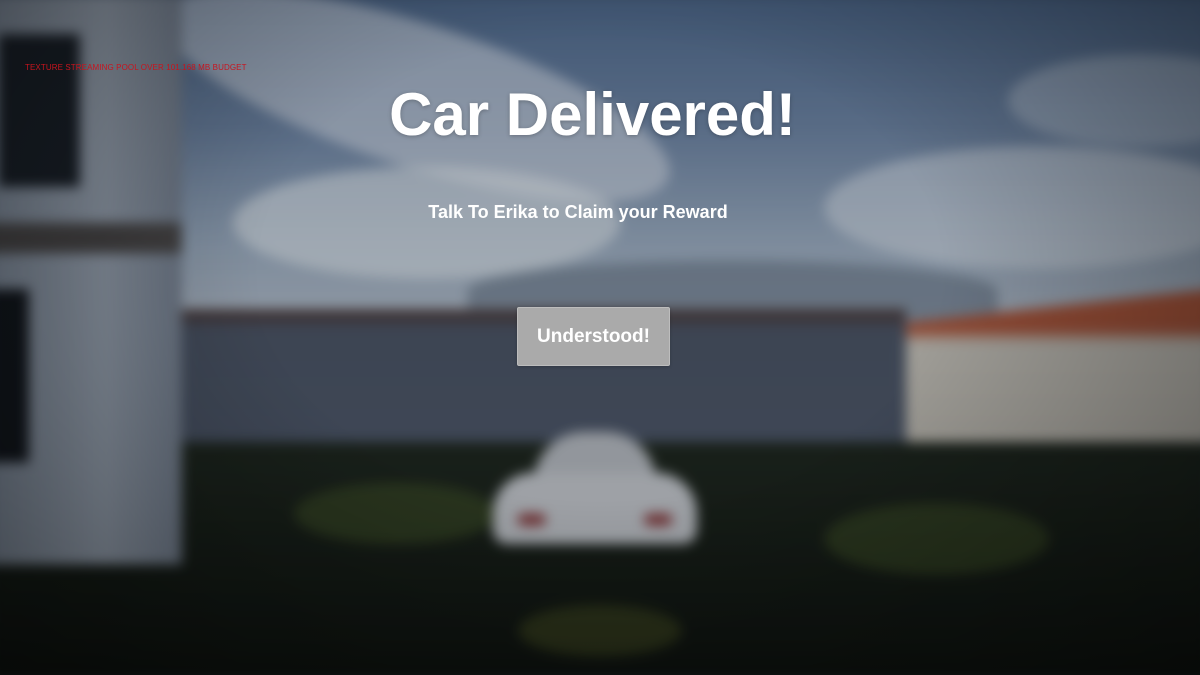 Image resolution: width=1200 pixels, height=675 pixels. What do you see at coordinates (593, 336) in the screenshot?
I see `understood-button: Understood!` at bounding box center [593, 336].